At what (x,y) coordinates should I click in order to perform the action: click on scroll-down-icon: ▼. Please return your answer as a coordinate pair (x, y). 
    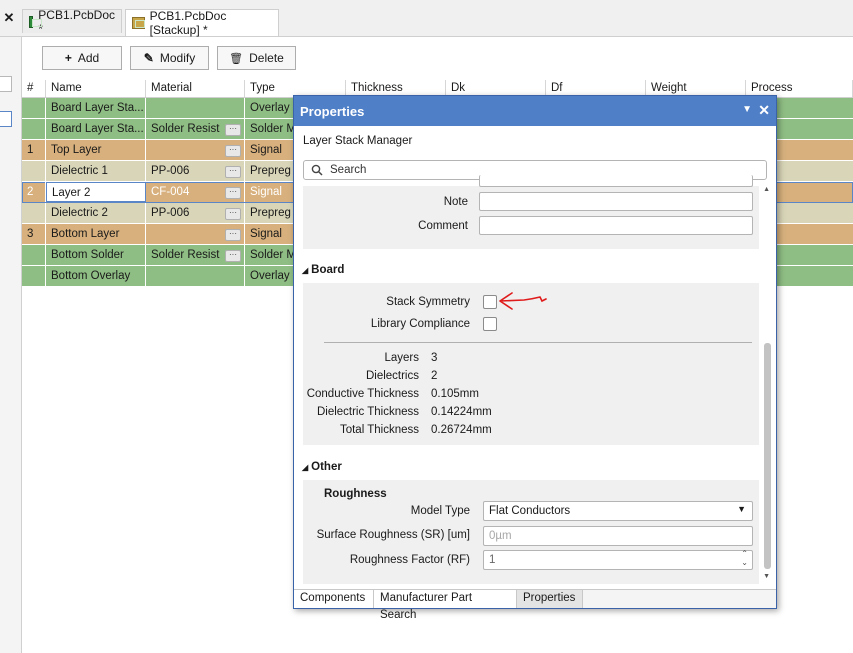
    Looking at the image, I should click on (766, 576).